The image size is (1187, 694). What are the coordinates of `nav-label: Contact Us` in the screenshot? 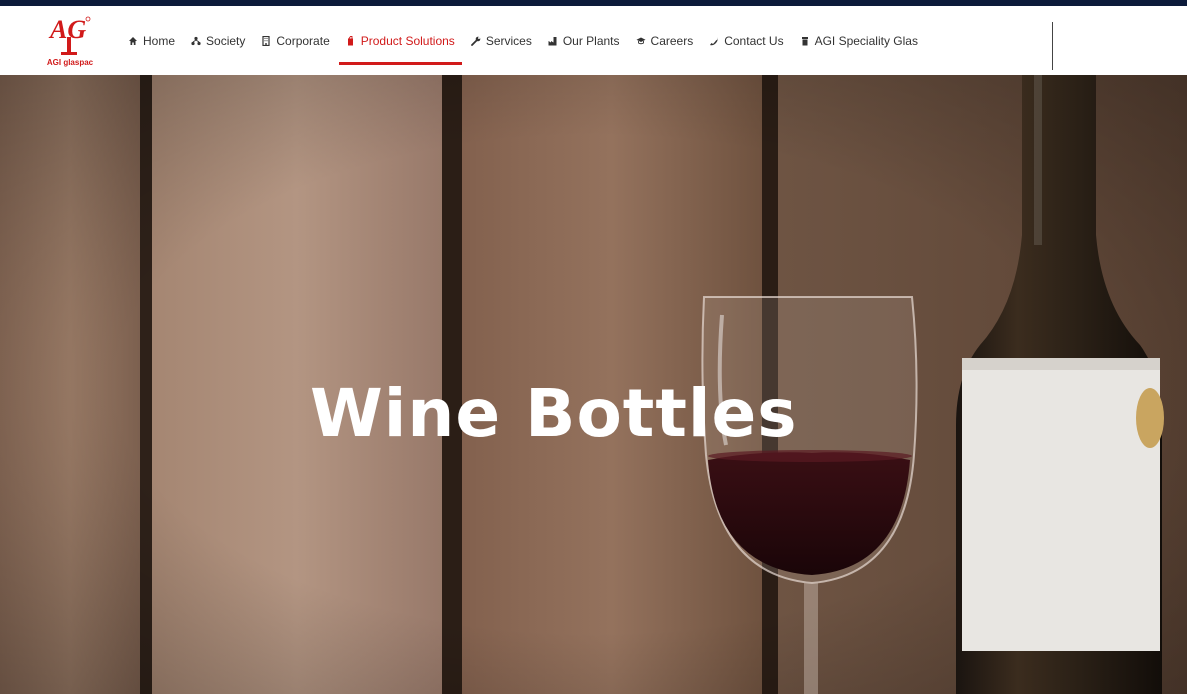 It's located at (754, 41).